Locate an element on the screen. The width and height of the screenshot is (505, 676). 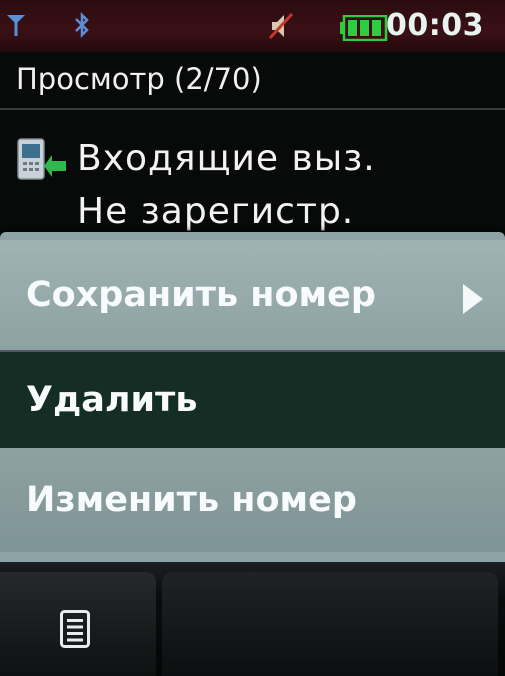
status-bar: 00:03 is located at coordinates (252, 26).